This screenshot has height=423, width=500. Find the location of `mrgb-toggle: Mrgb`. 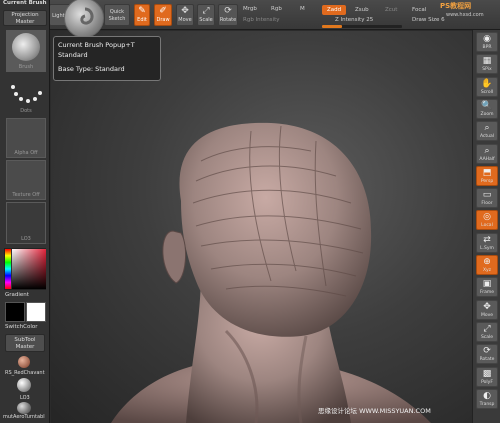

mrgb-toggle: Mrgb is located at coordinates (250, 9).